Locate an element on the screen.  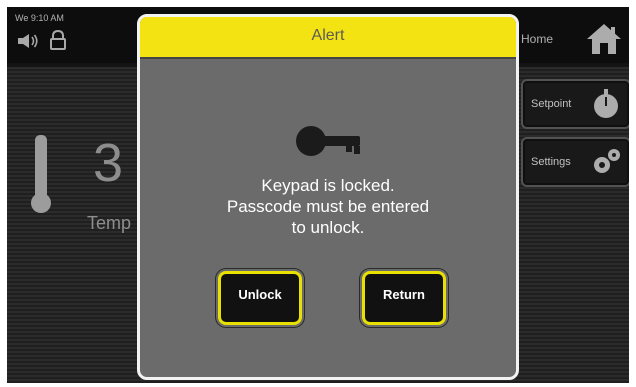
message-line-1: Keypad is locked. is located at coordinates (328, 185).